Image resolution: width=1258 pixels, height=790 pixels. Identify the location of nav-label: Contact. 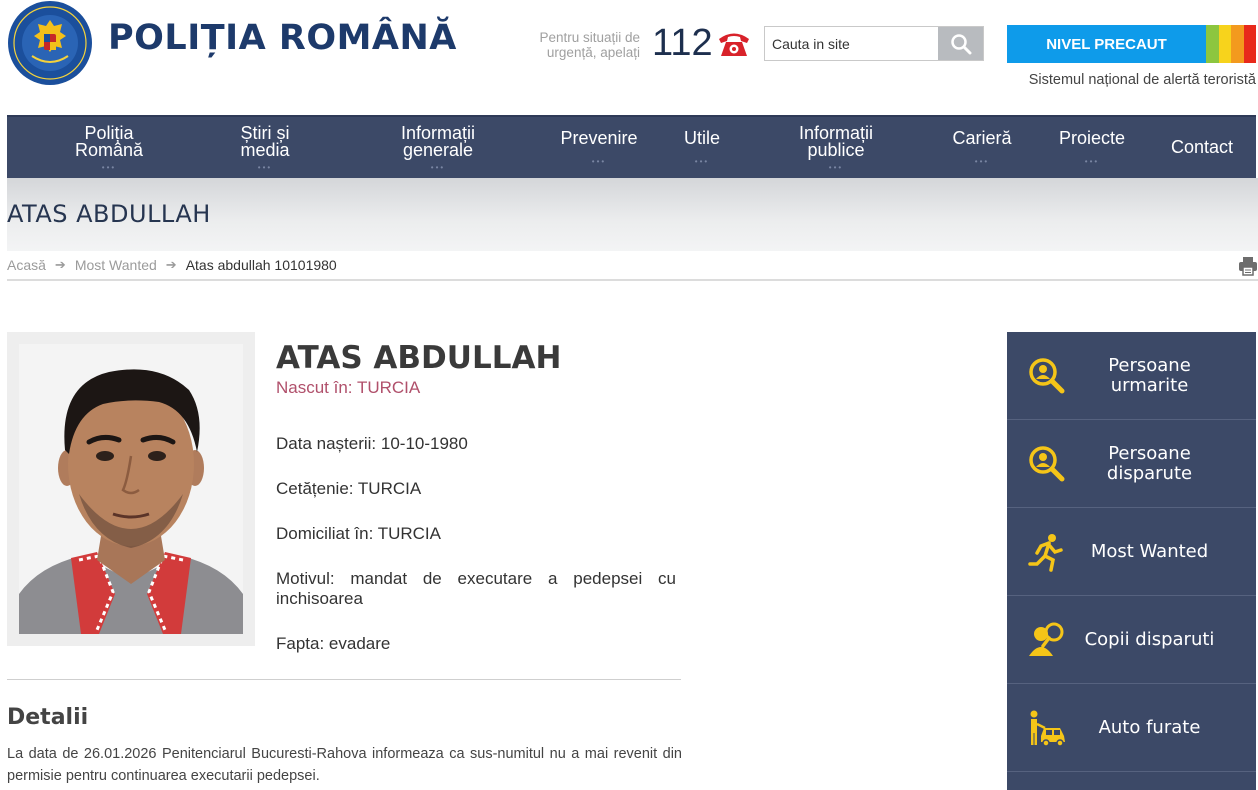
(1202, 147).